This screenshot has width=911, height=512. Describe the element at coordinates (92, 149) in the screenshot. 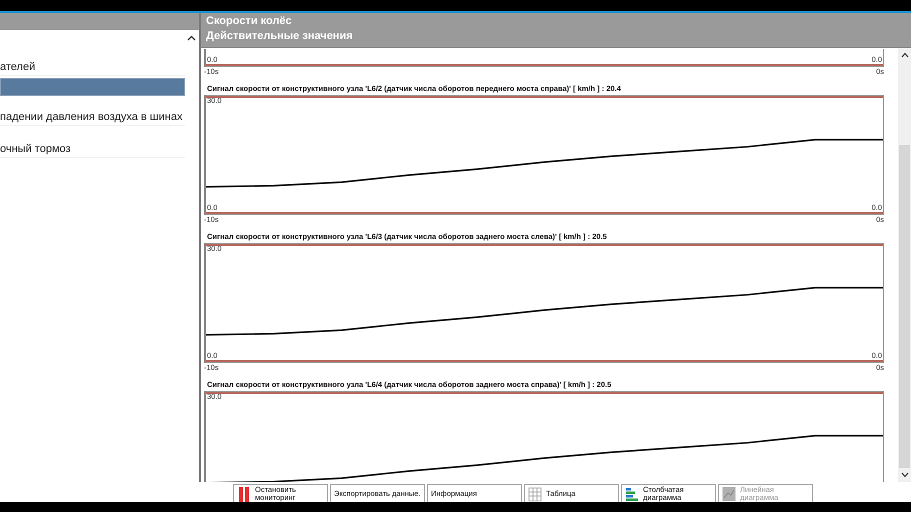

I see `sidebar-item: очный тормоз` at that location.